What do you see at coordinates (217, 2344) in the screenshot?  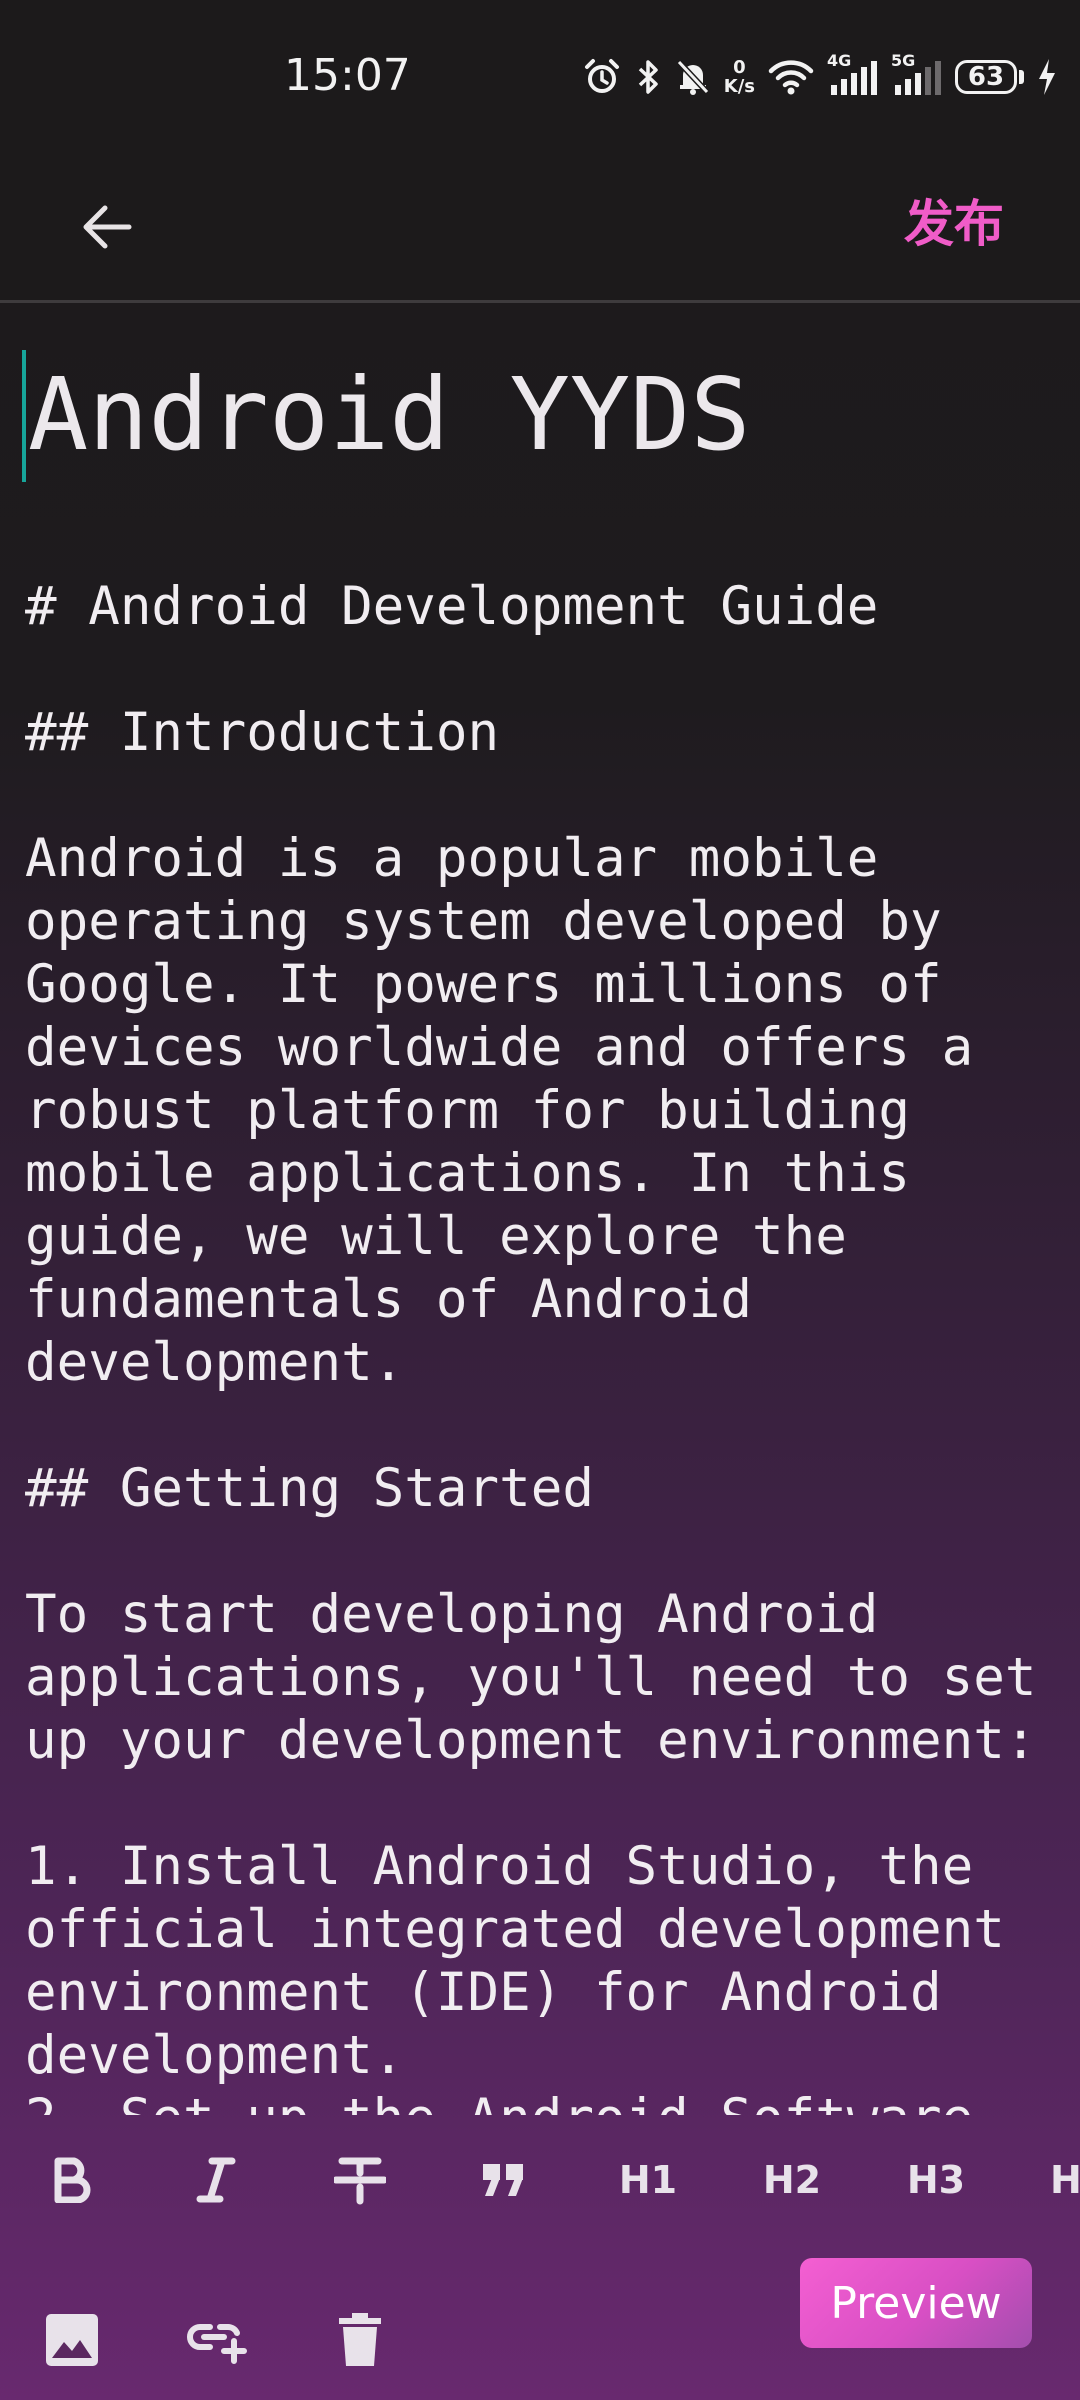 I see `add-link-icon` at bounding box center [217, 2344].